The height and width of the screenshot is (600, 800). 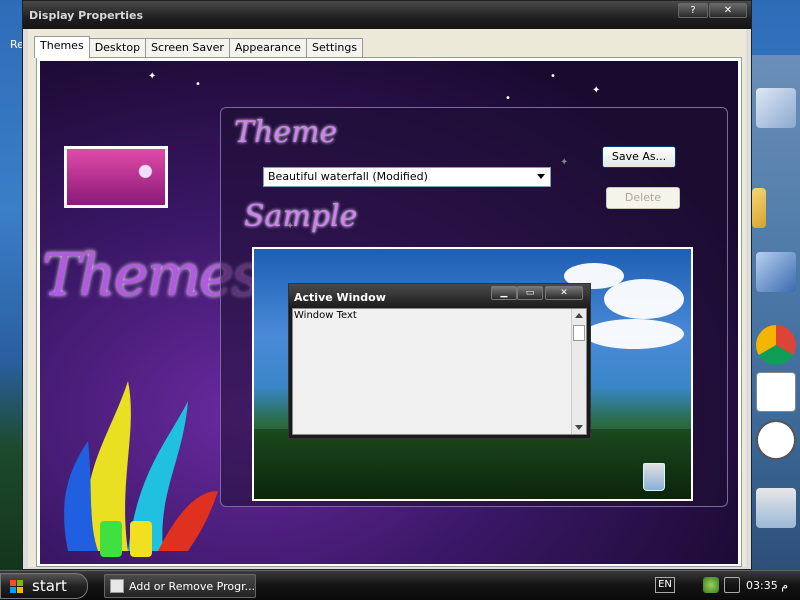 I want to click on control-panel-icon, so click(x=776, y=272).